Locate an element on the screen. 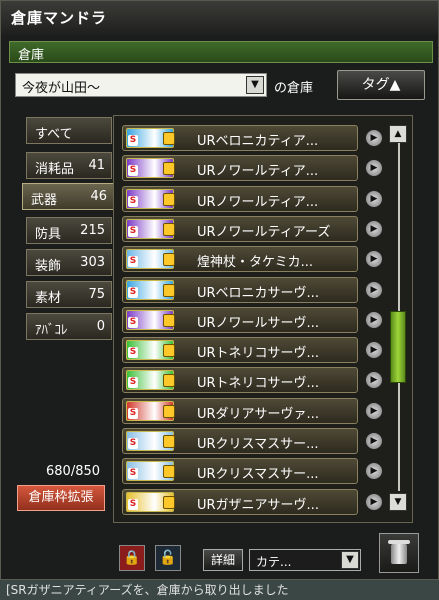 This screenshot has width=439, height=600. tab-consumables: 消耗品 41 is located at coordinates (69, 165).